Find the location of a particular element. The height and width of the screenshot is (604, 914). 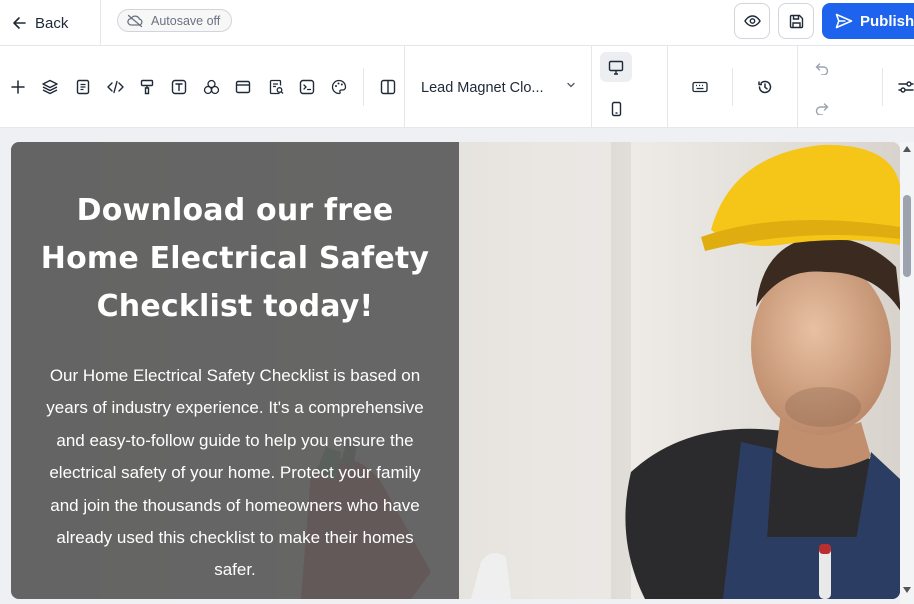

terminal-icon is located at coordinates (307, 87).